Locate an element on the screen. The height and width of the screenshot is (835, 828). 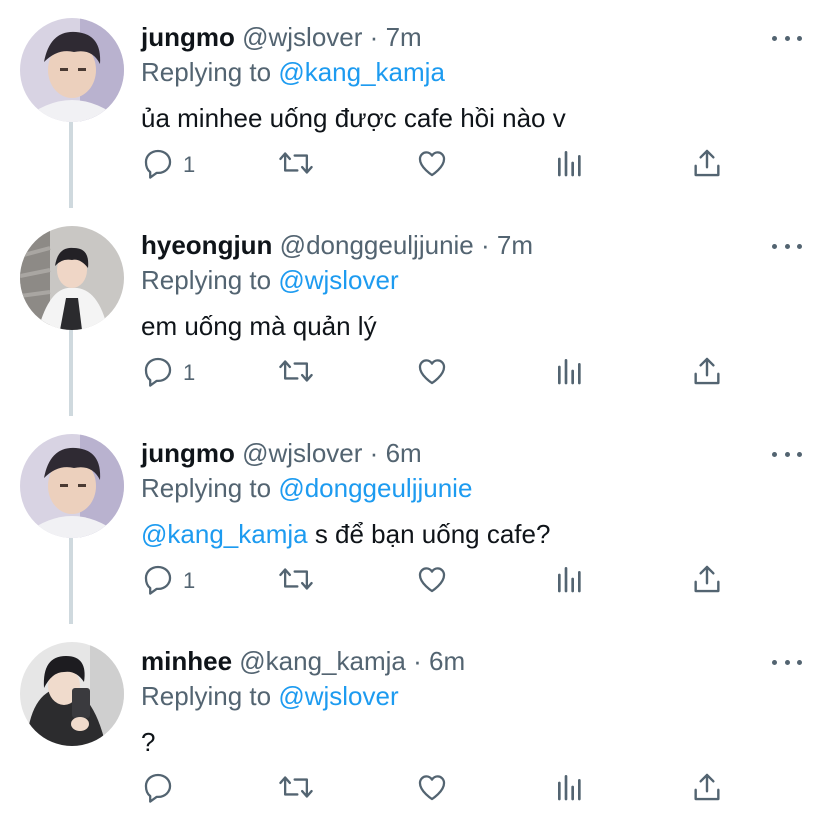
action-bar is located at coordinates (414, 789).